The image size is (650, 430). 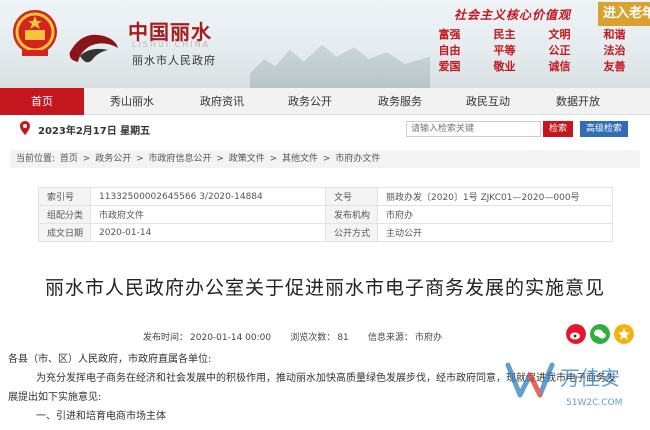 I want to click on core-value: 法治, so click(x=614, y=50).